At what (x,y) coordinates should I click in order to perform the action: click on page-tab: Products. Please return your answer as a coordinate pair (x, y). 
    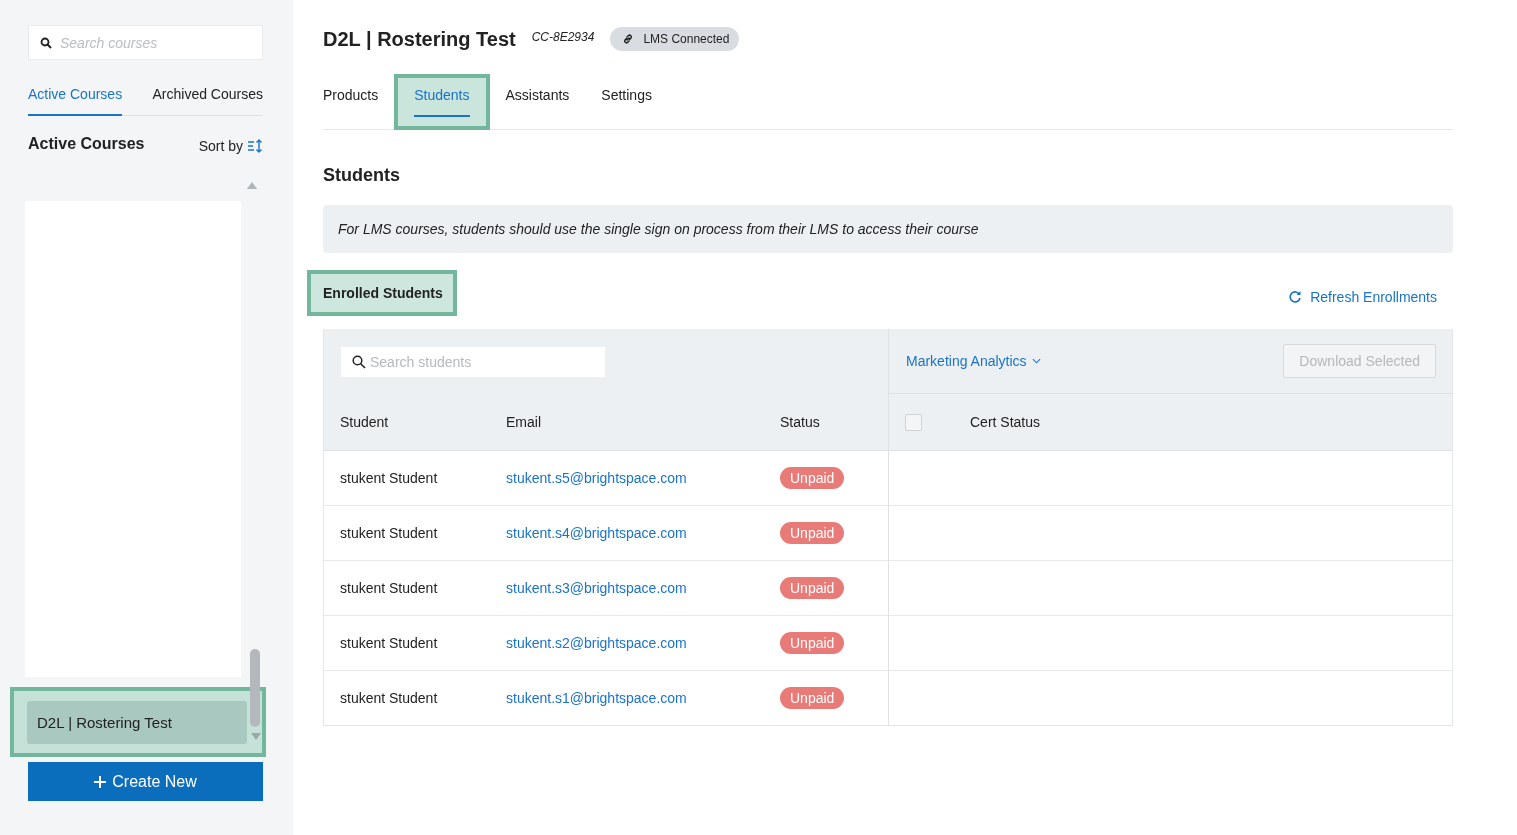
    Looking at the image, I should click on (351, 100).